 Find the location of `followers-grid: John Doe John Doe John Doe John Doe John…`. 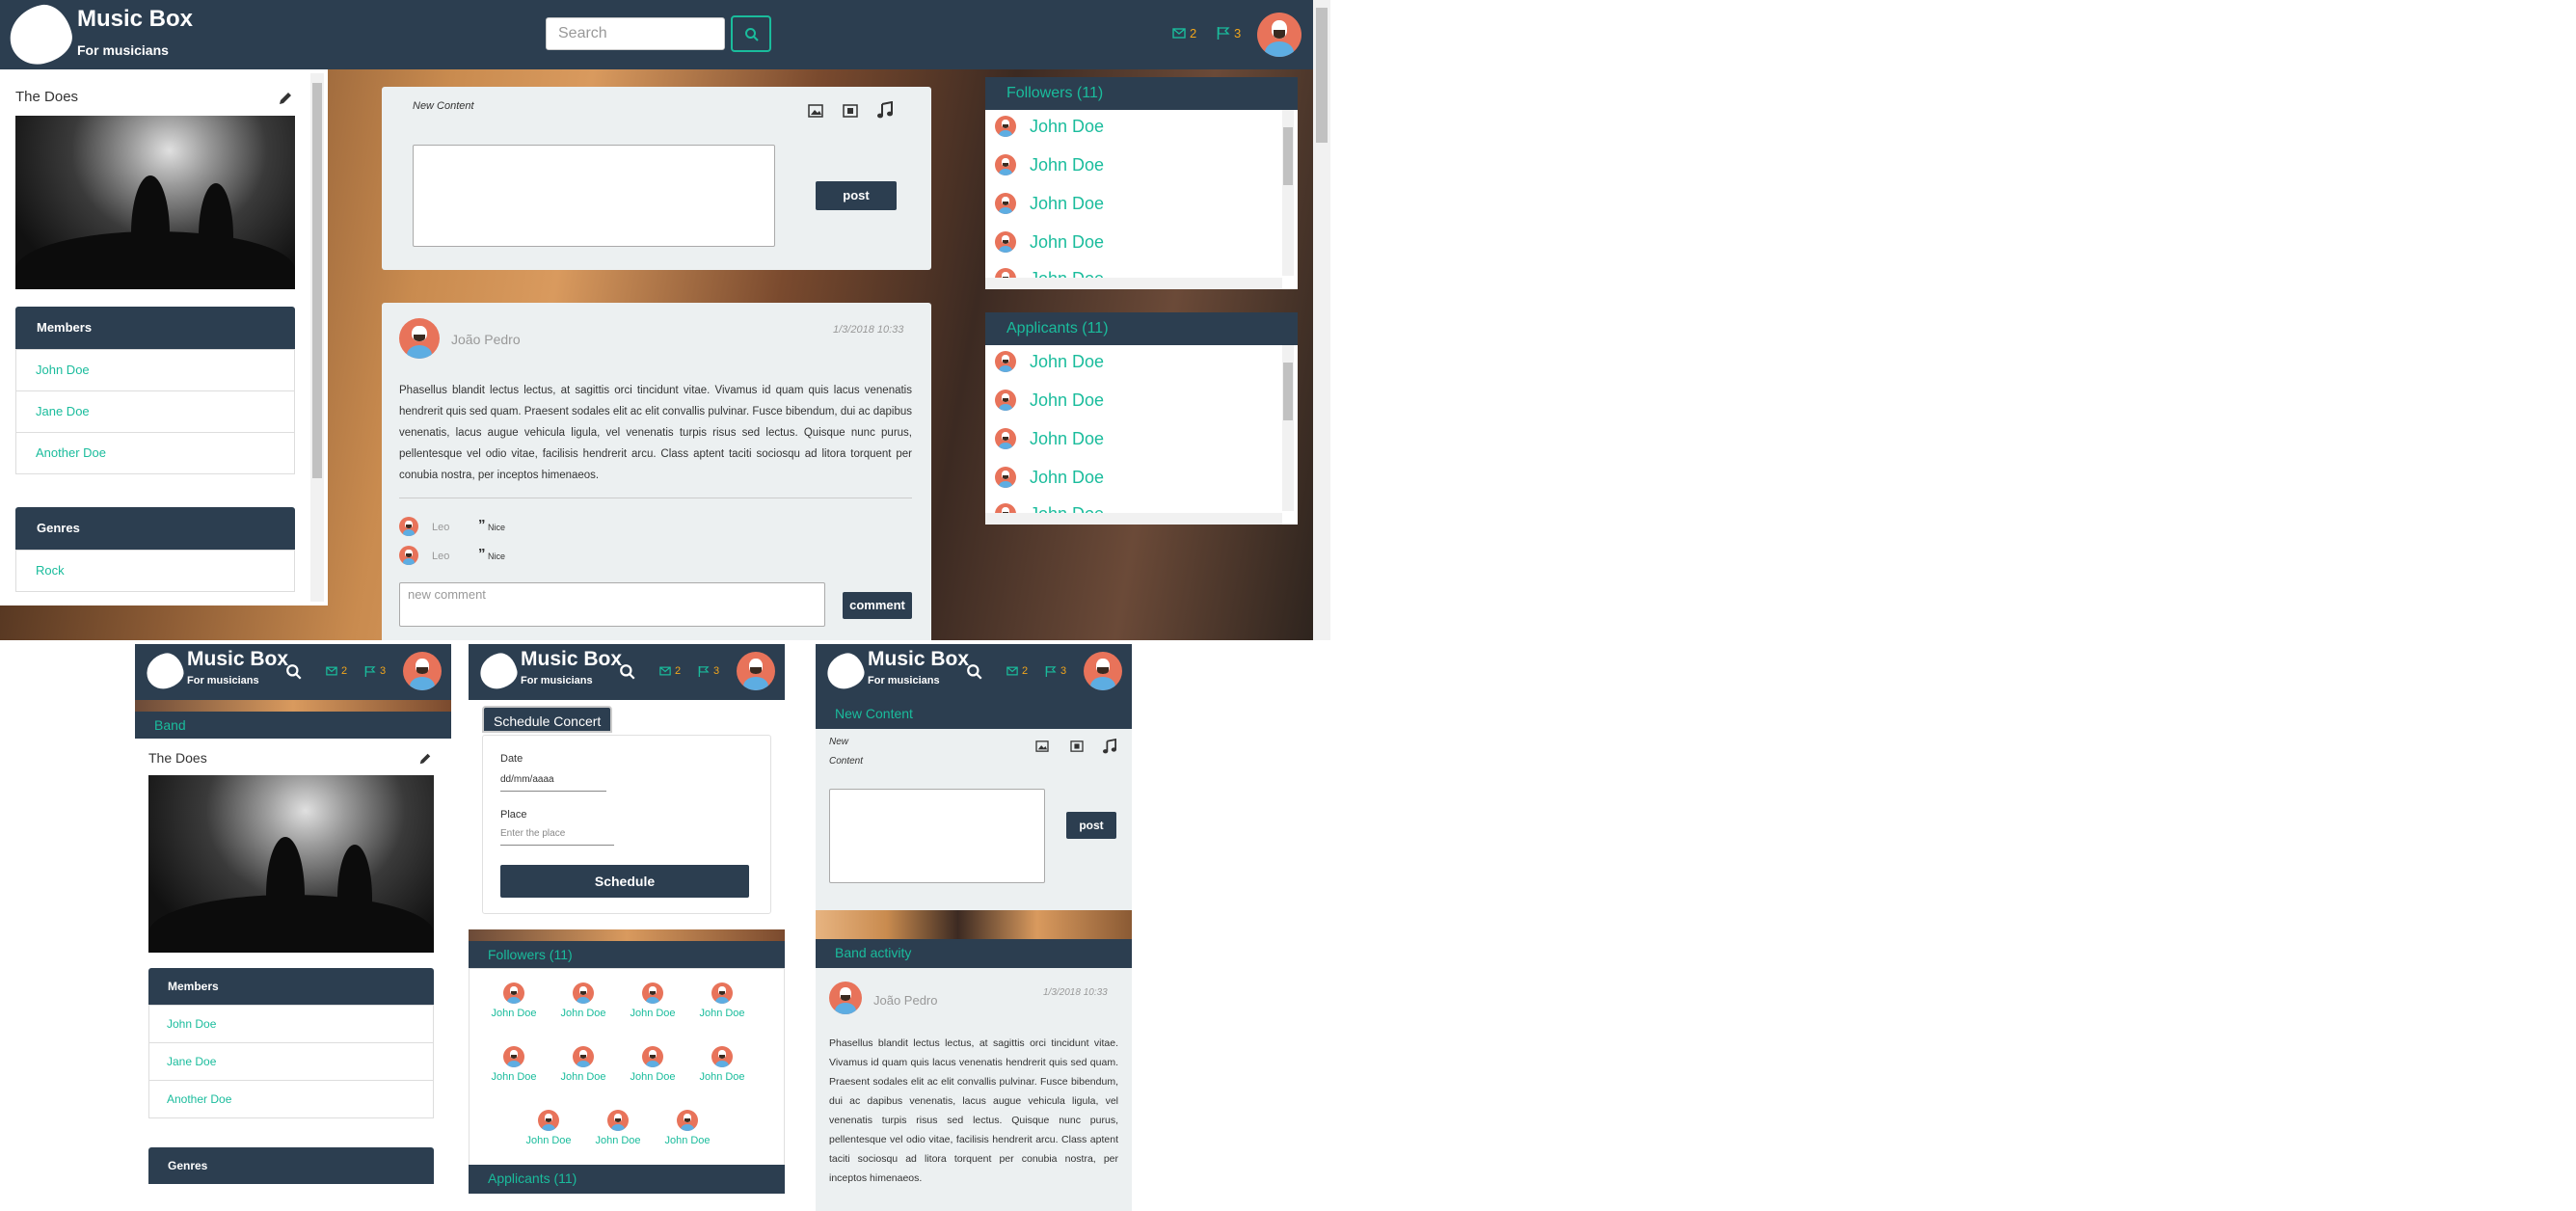

followers-grid: John Doe John Doe John Doe John Doe John… is located at coordinates (627, 1073).